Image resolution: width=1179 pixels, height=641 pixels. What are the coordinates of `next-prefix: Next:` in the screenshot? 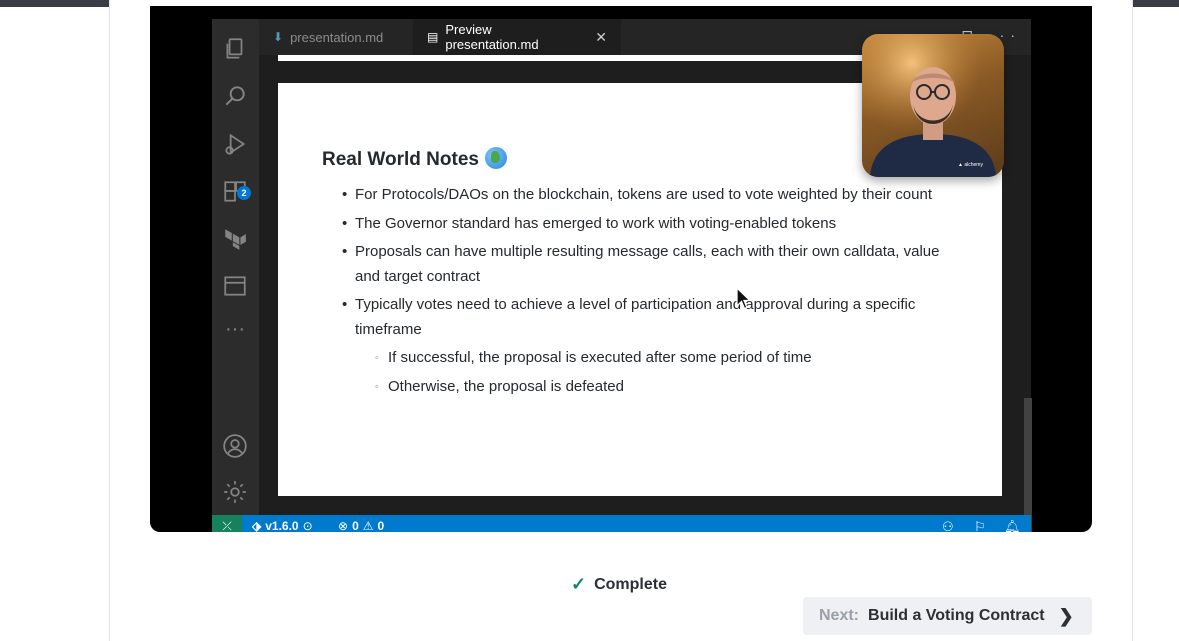 It's located at (839, 615).